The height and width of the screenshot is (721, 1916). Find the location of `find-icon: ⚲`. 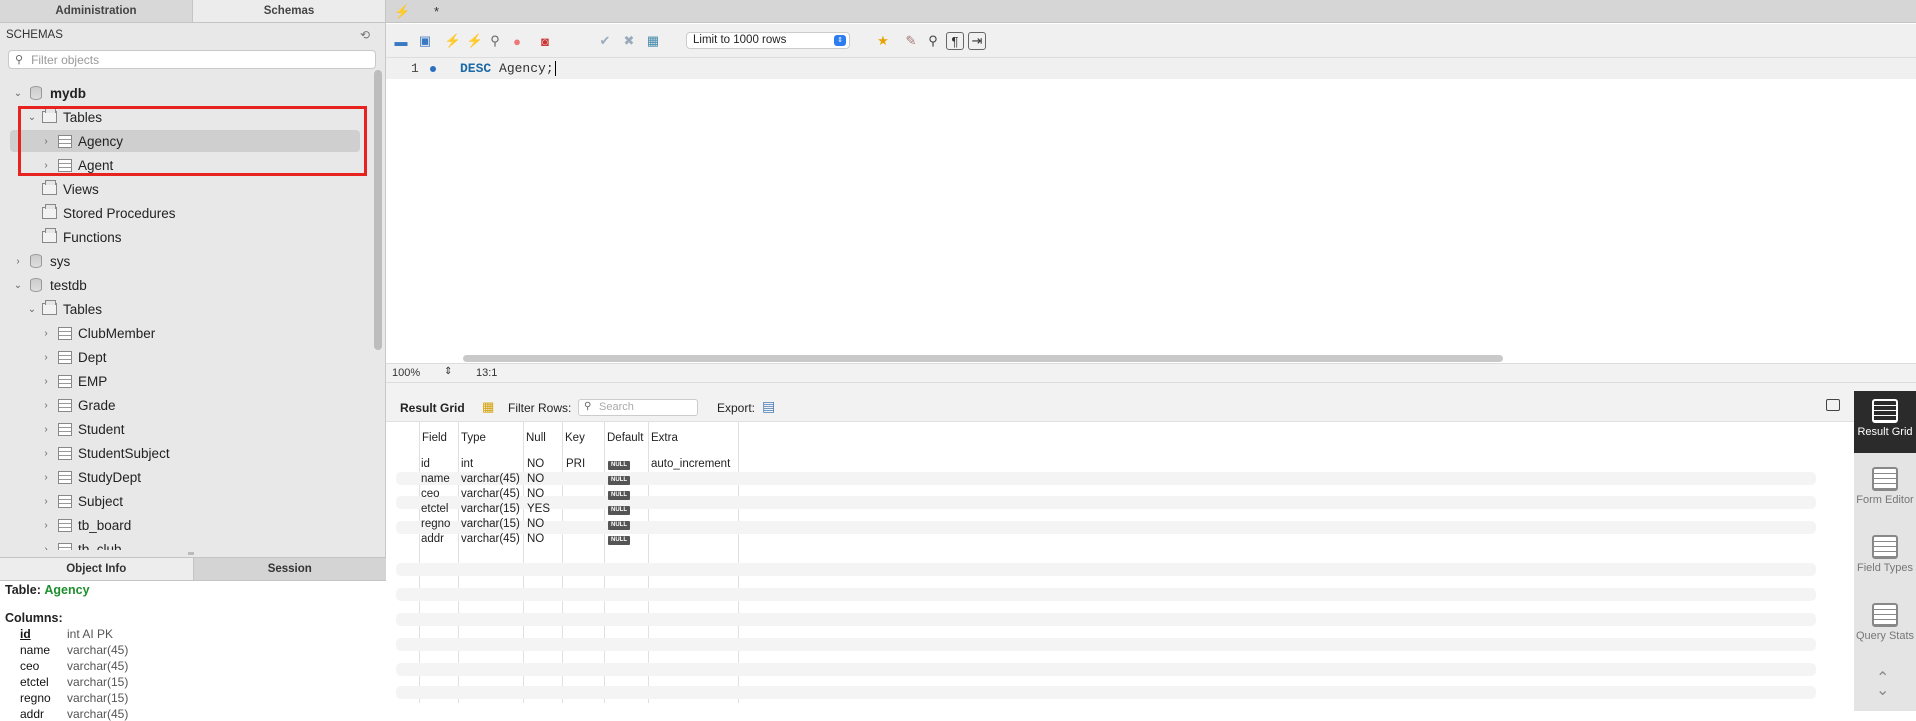

find-icon: ⚲ is located at coordinates (933, 41).